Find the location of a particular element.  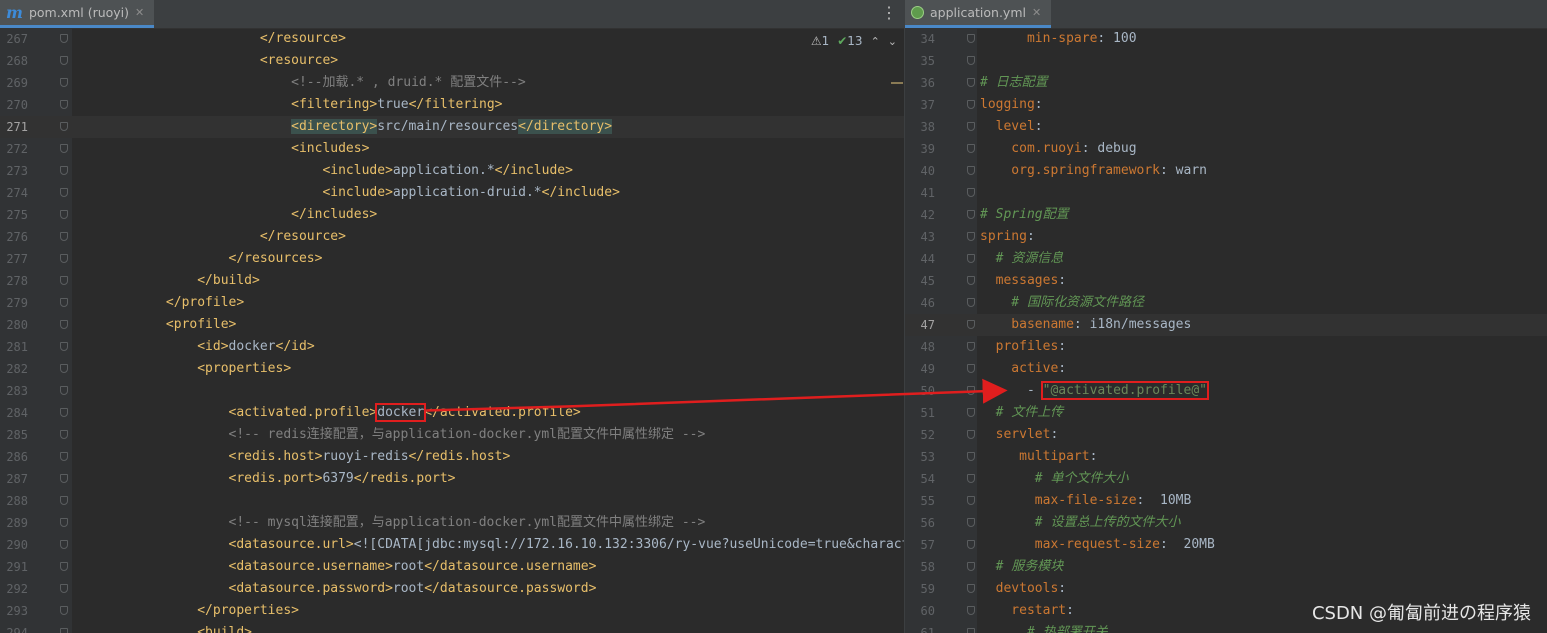

line-number: 272 is located at coordinates (14, 149).